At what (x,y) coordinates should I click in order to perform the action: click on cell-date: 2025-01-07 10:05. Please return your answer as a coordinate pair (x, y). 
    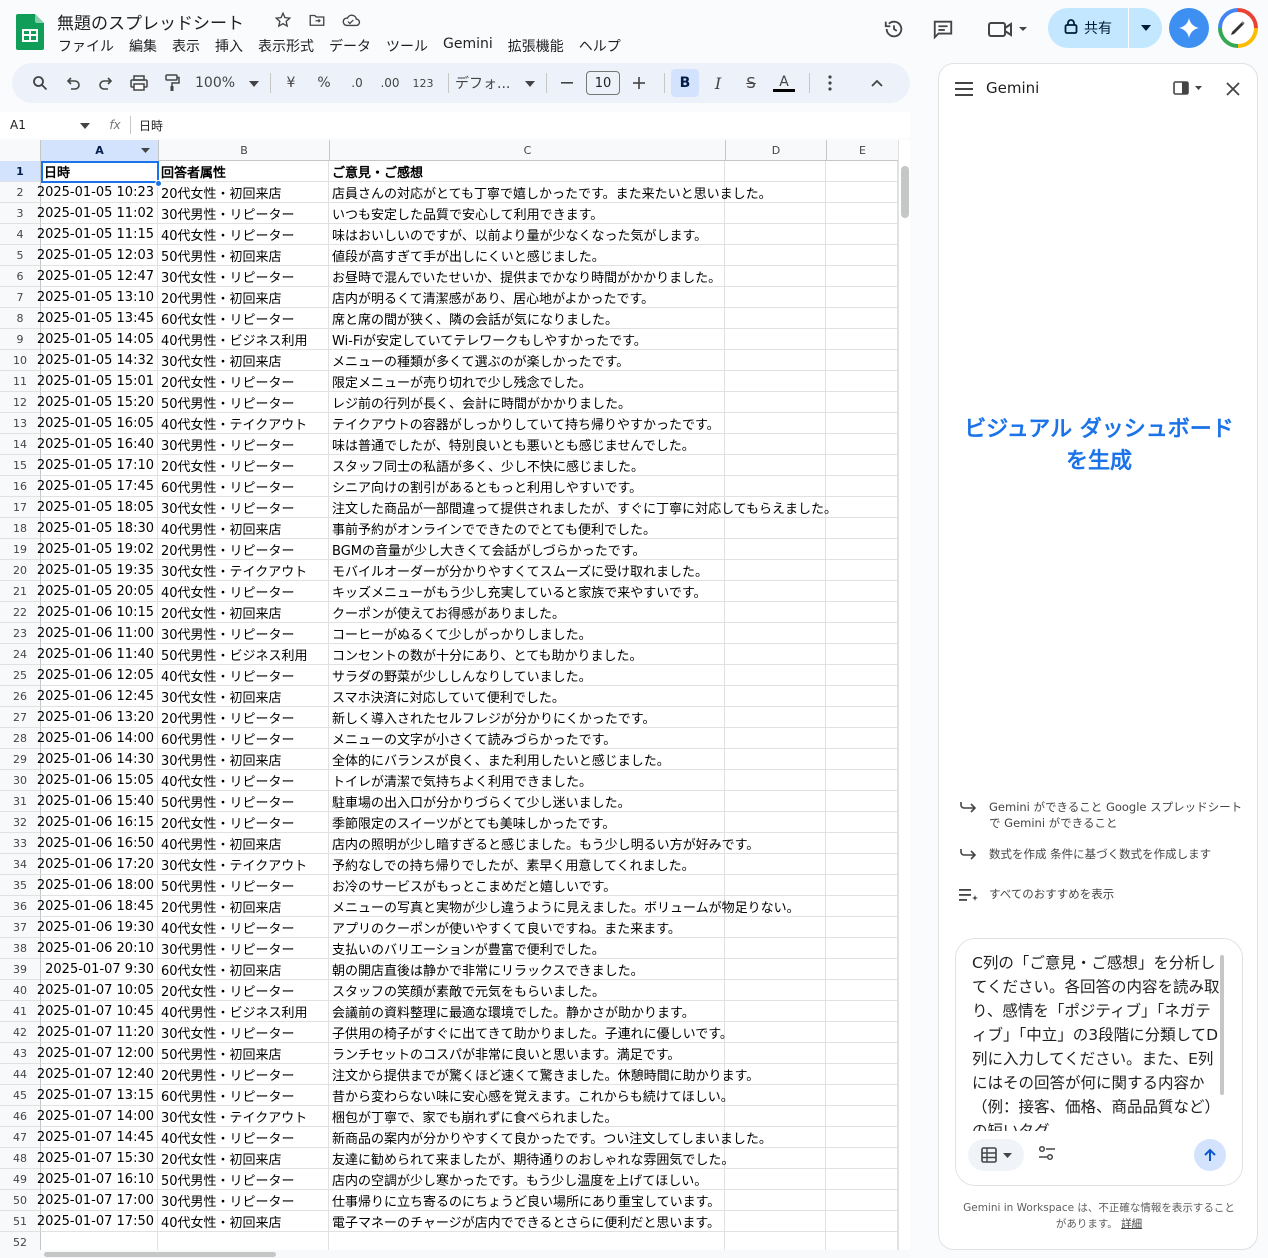
    Looking at the image, I should click on (97, 990).